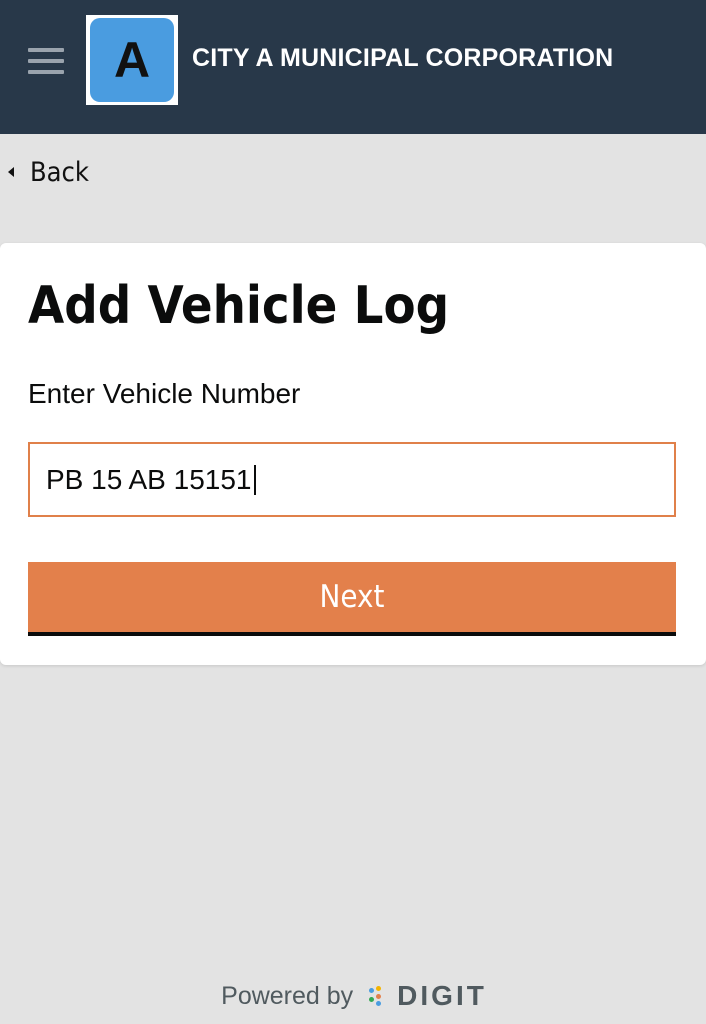 The image size is (706, 1024). I want to click on powered-by-footer: Powered by DIGIT, so click(353, 996).